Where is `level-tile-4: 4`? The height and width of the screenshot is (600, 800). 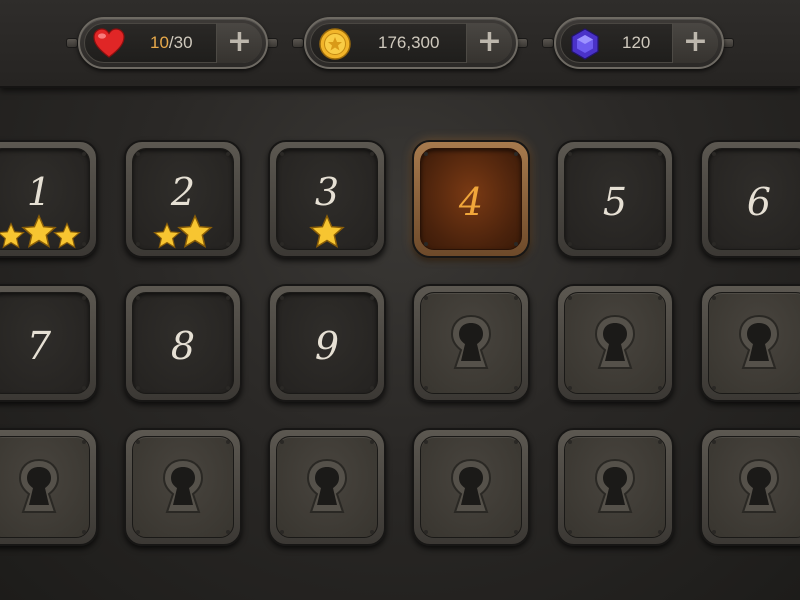 level-tile-4: 4 is located at coordinates (471, 199).